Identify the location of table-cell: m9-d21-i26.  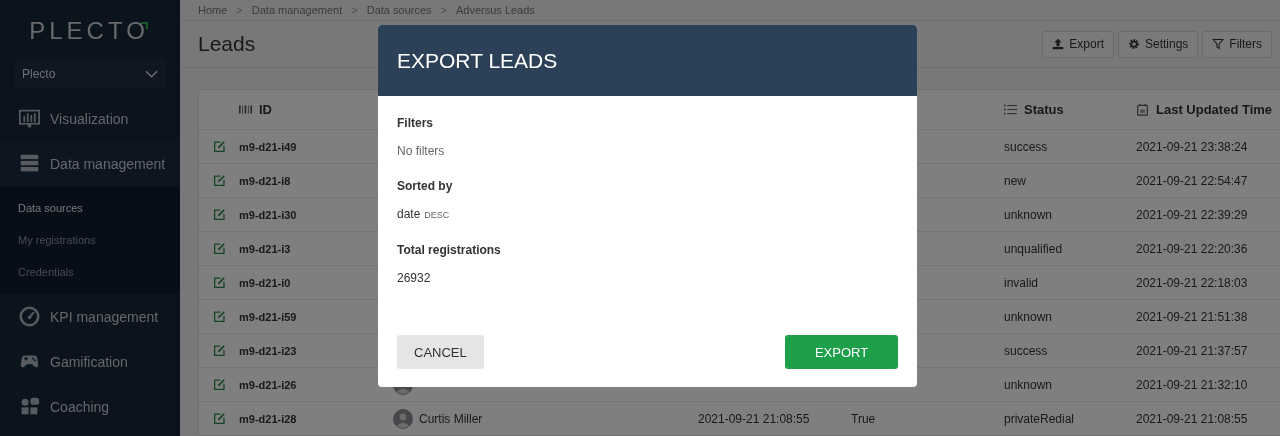
(268, 384).